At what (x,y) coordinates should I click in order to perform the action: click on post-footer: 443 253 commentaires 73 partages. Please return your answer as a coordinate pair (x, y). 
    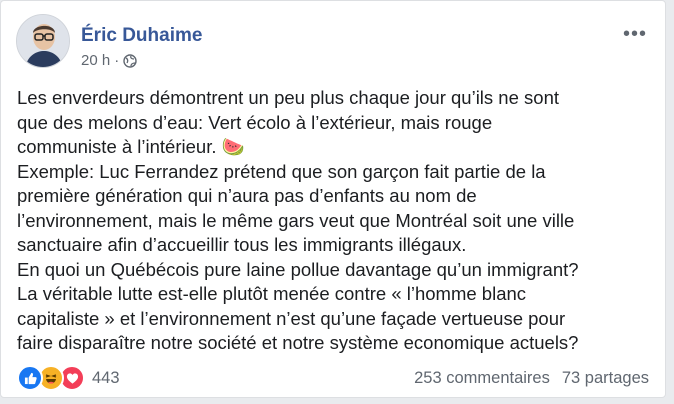
    Looking at the image, I should click on (333, 378).